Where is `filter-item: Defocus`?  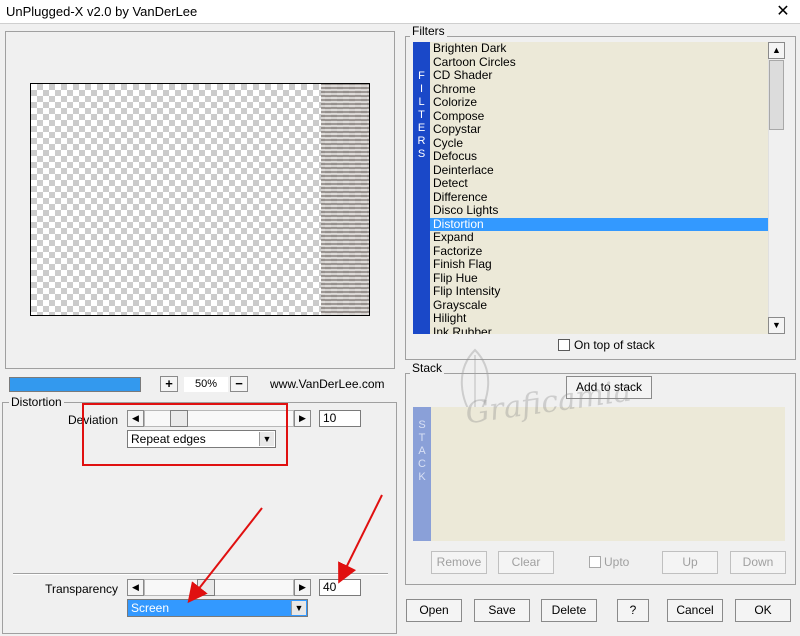
filter-item: Defocus is located at coordinates (599, 156).